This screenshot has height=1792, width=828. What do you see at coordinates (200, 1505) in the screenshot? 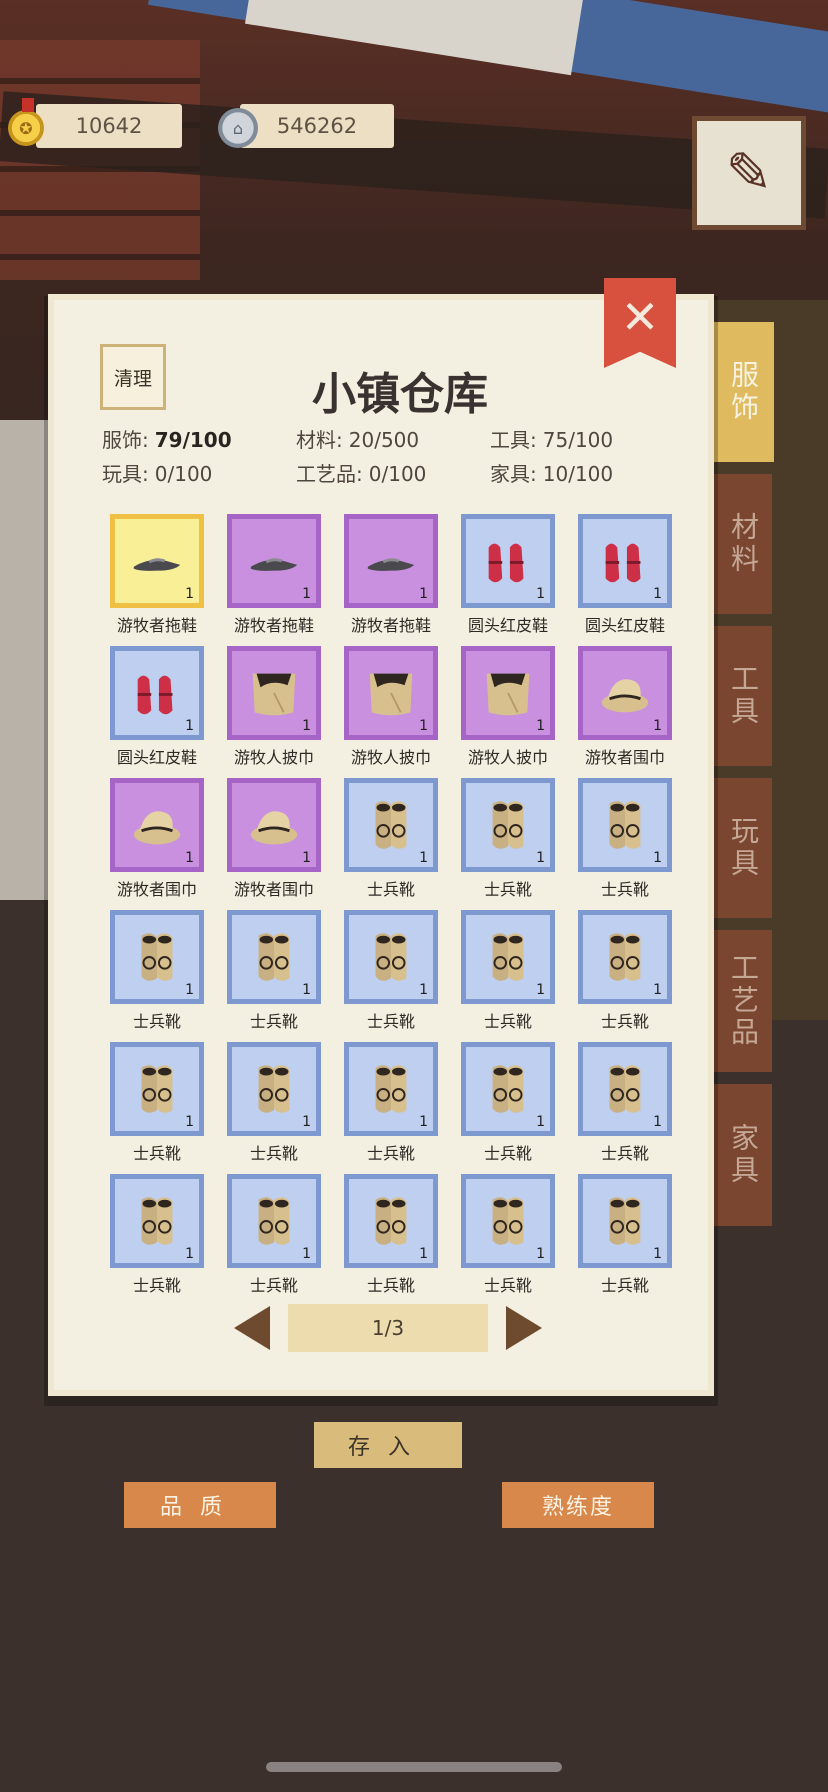
I see `sort-quality-button: 品质` at bounding box center [200, 1505].